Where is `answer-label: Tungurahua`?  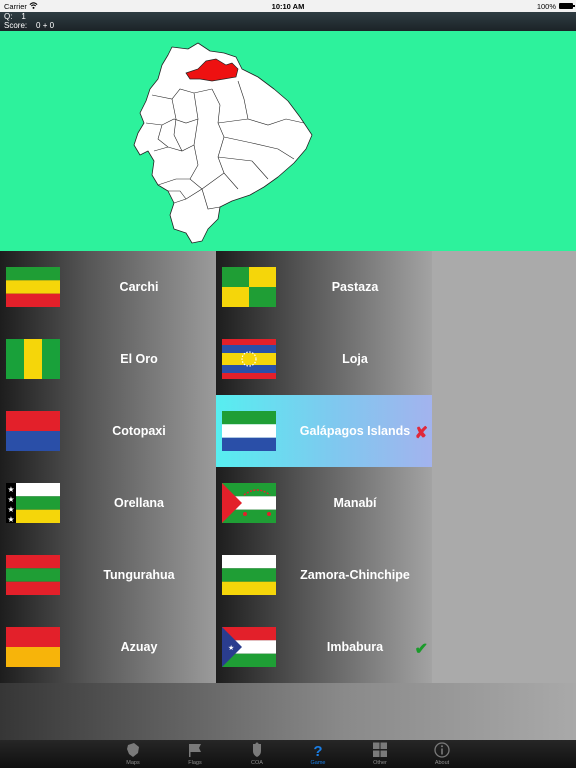 answer-label: Tungurahua is located at coordinates (139, 575).